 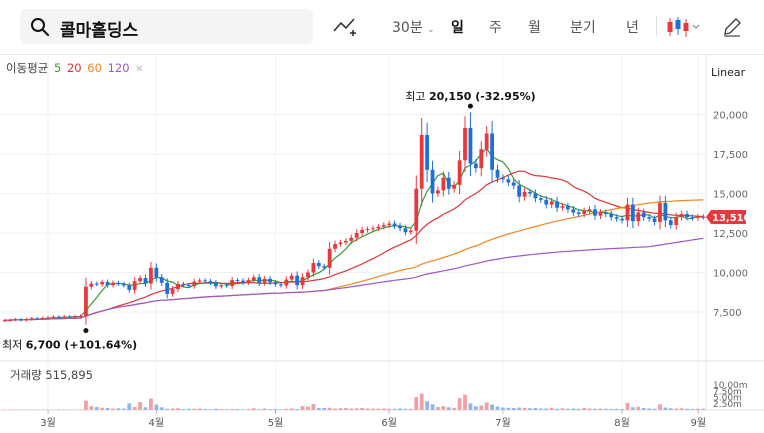 What do you see at coordinates (139, 69) in the screenshot?
I see `close-icon: ✕` at bounding box center [139, 69].